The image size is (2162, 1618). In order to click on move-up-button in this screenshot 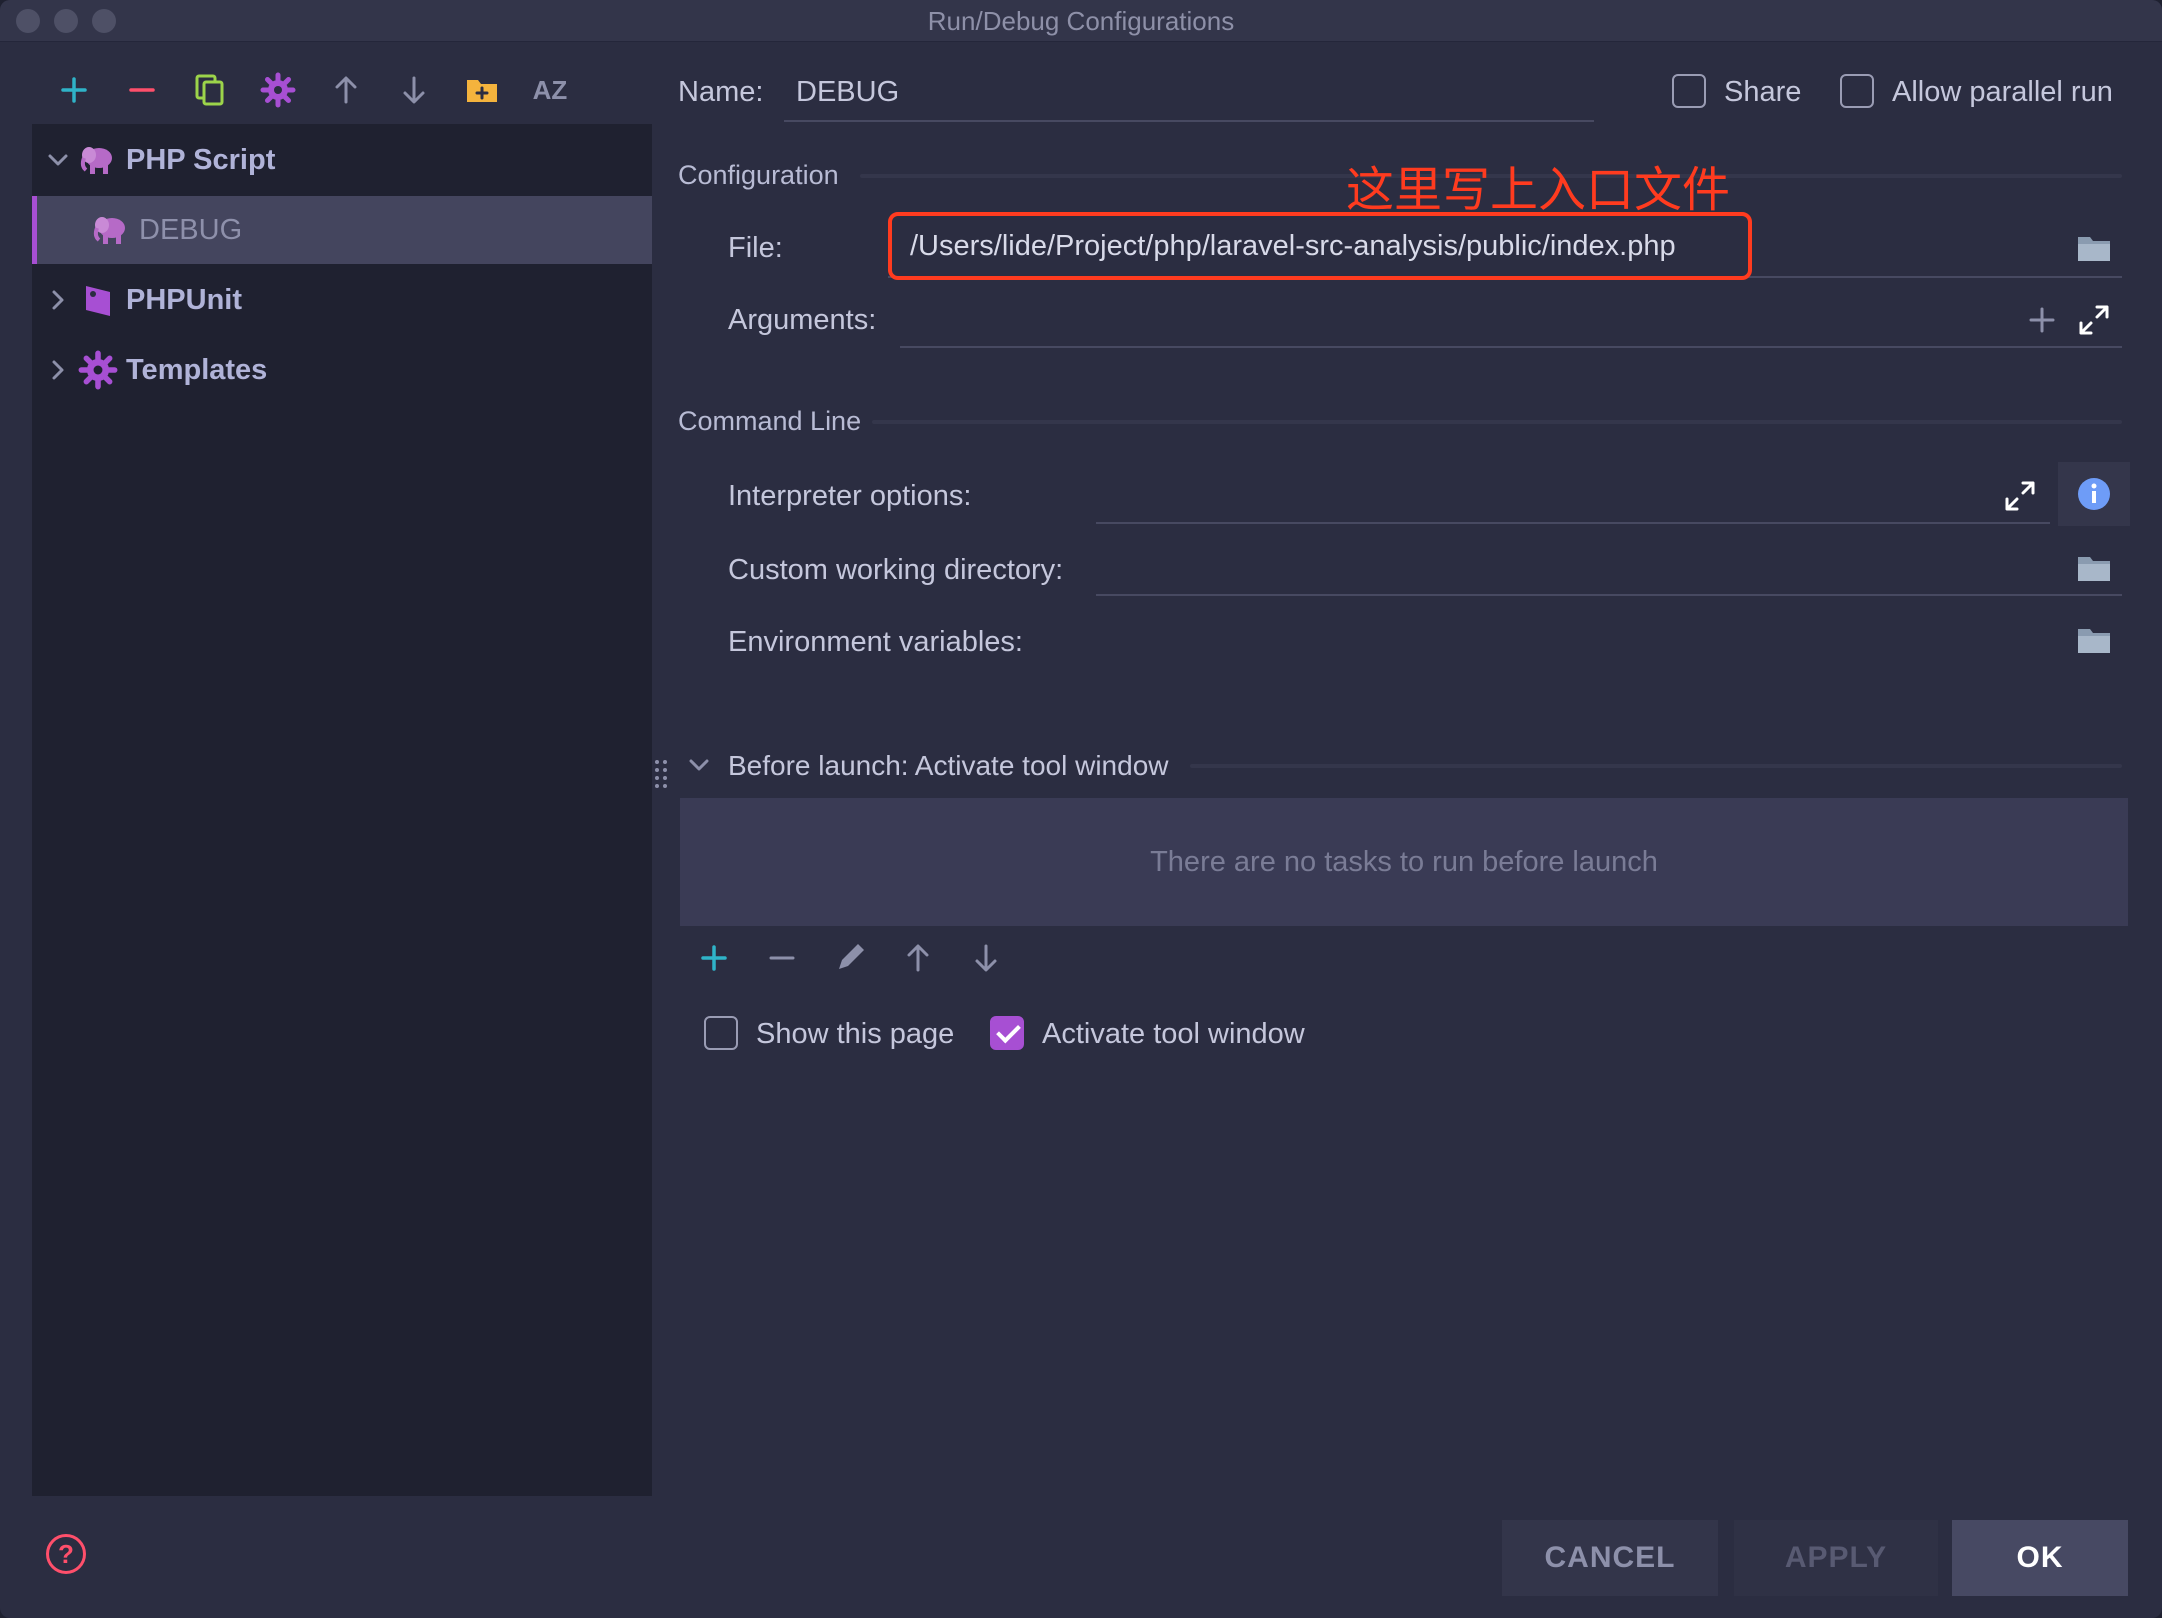, I will do `click(346, 90)`.